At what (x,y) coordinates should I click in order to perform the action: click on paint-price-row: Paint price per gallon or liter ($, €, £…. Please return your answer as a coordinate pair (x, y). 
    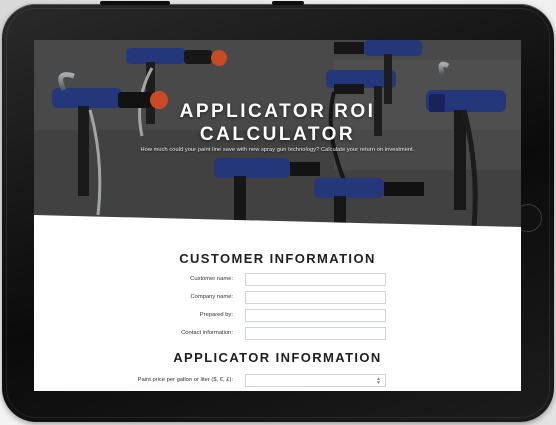
    Looking at the image, I should click on (277, 381).